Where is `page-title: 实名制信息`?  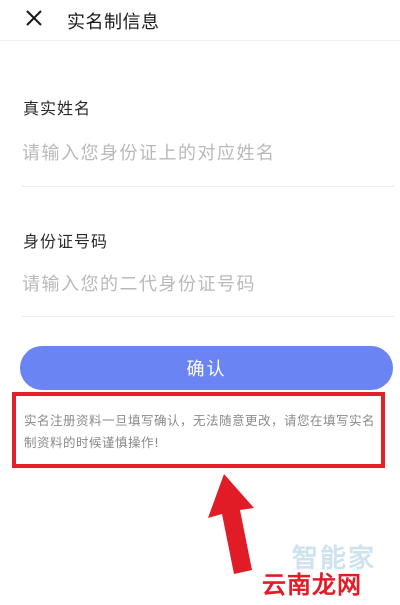
page-title: 实名制信息 is located at coordinates (113, 22).